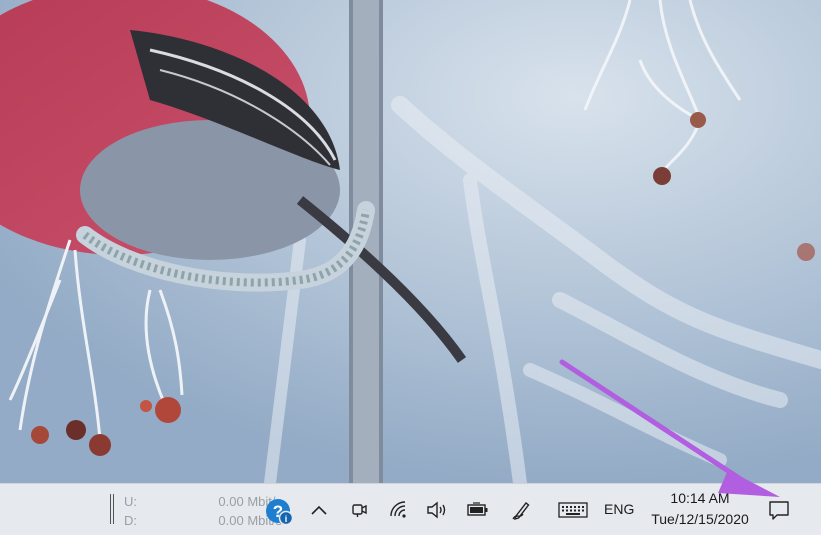 The width and height of the screenshot is (821, 535). I want to click on system-clock: 10:14 AM Tue/12/15/2020, so click(700, 509).